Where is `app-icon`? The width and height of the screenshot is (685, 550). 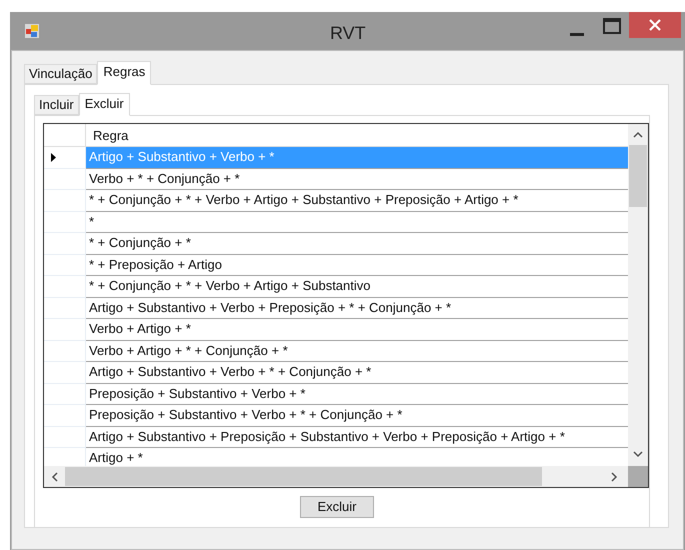 app-icon is located at coordinates (32, 31).